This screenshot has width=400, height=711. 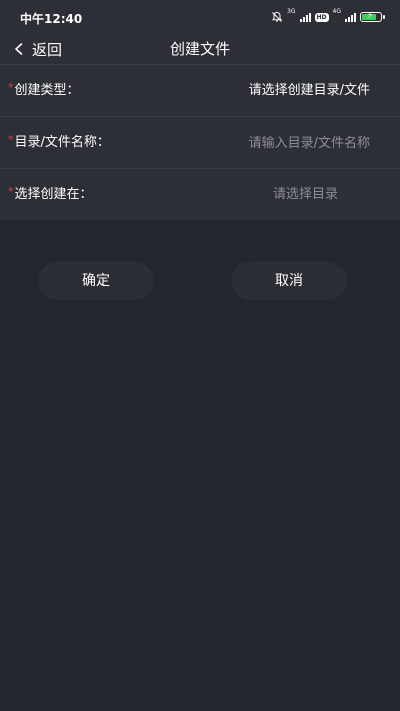 I want to click on action-buttons: 确定 取消, so click(x=200, y=281).